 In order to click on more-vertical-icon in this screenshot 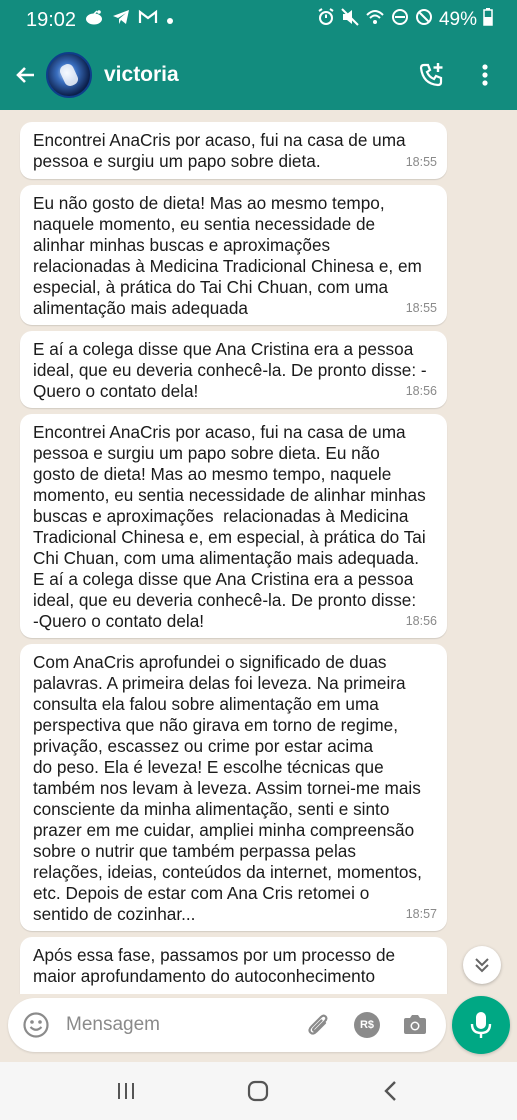, I will do `click(485, 75)`.